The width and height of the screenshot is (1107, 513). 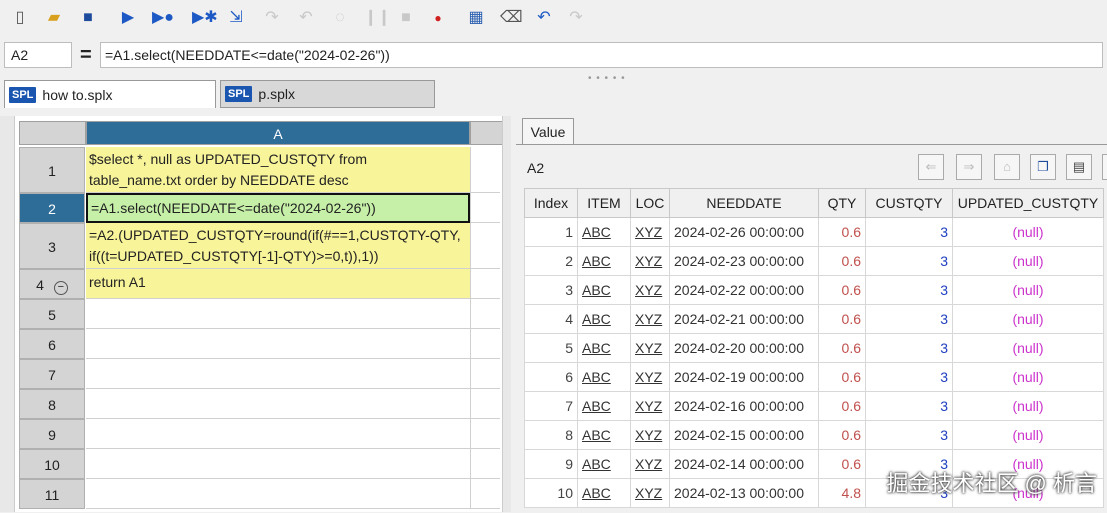 What do you see at coordinates (511, 18) in the screenshot?
I see `clear-icon: ⌫` at bounding box center [511, 18].